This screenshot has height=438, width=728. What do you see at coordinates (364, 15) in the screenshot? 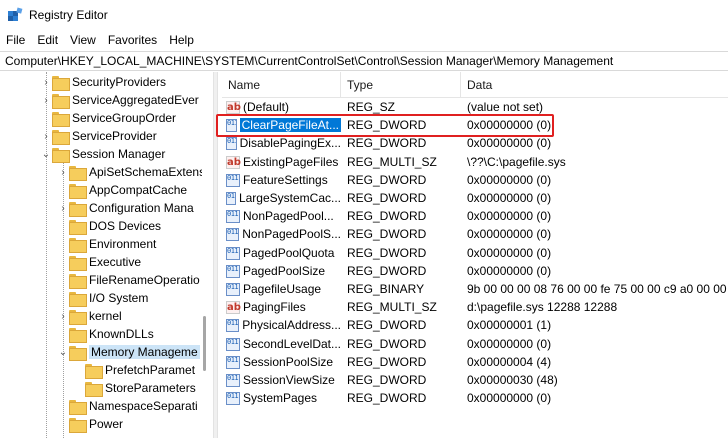
I see `title-bar: Registry Editor` at bounding box center [364, 15].